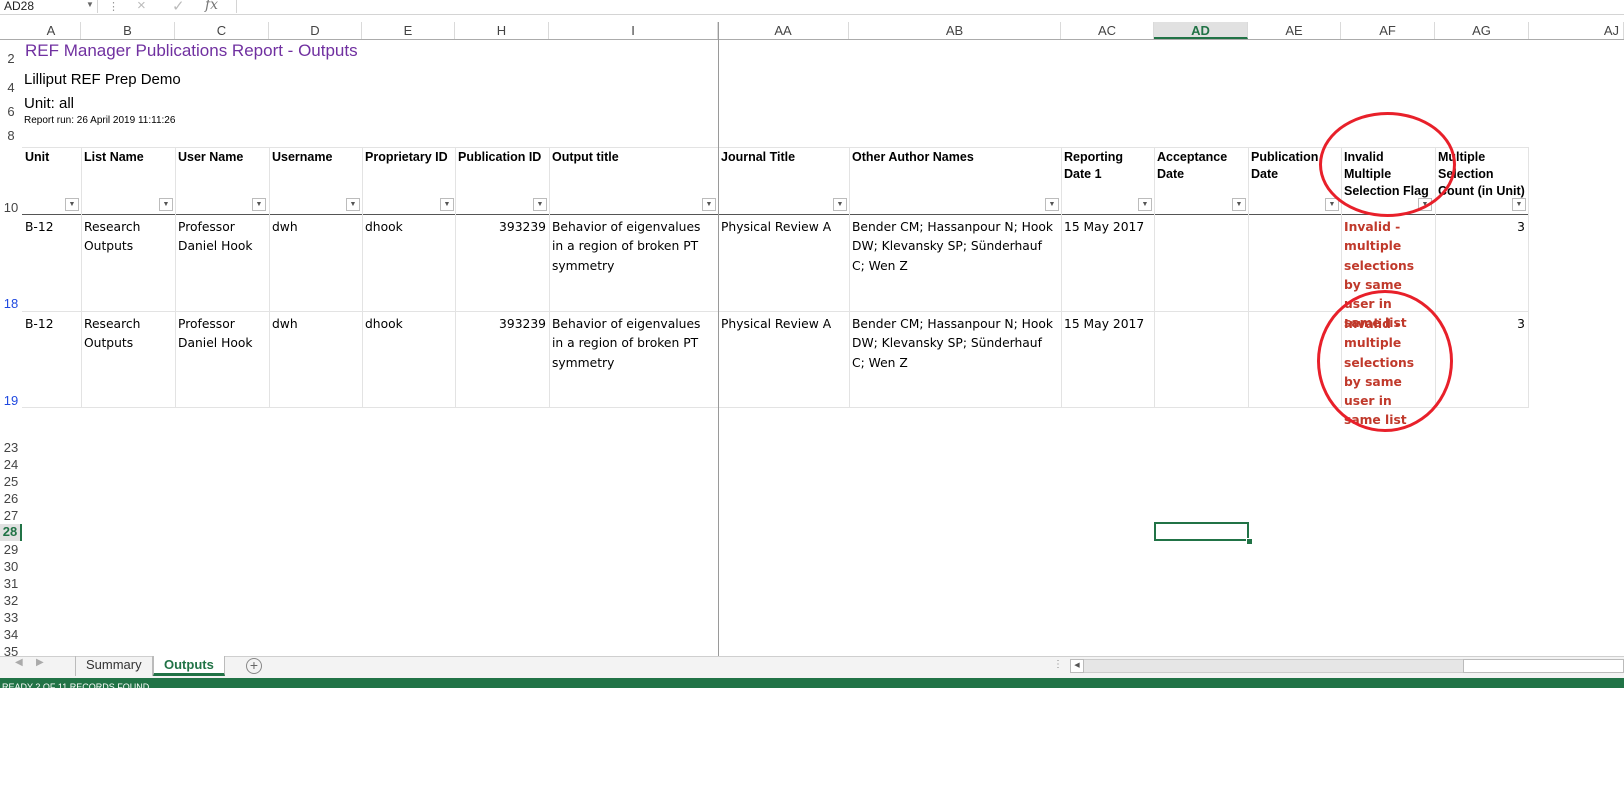  Describe the element at coordinates (913, 157) in the screenshot. I see `header-other-authors: Other Author Names` at that location.